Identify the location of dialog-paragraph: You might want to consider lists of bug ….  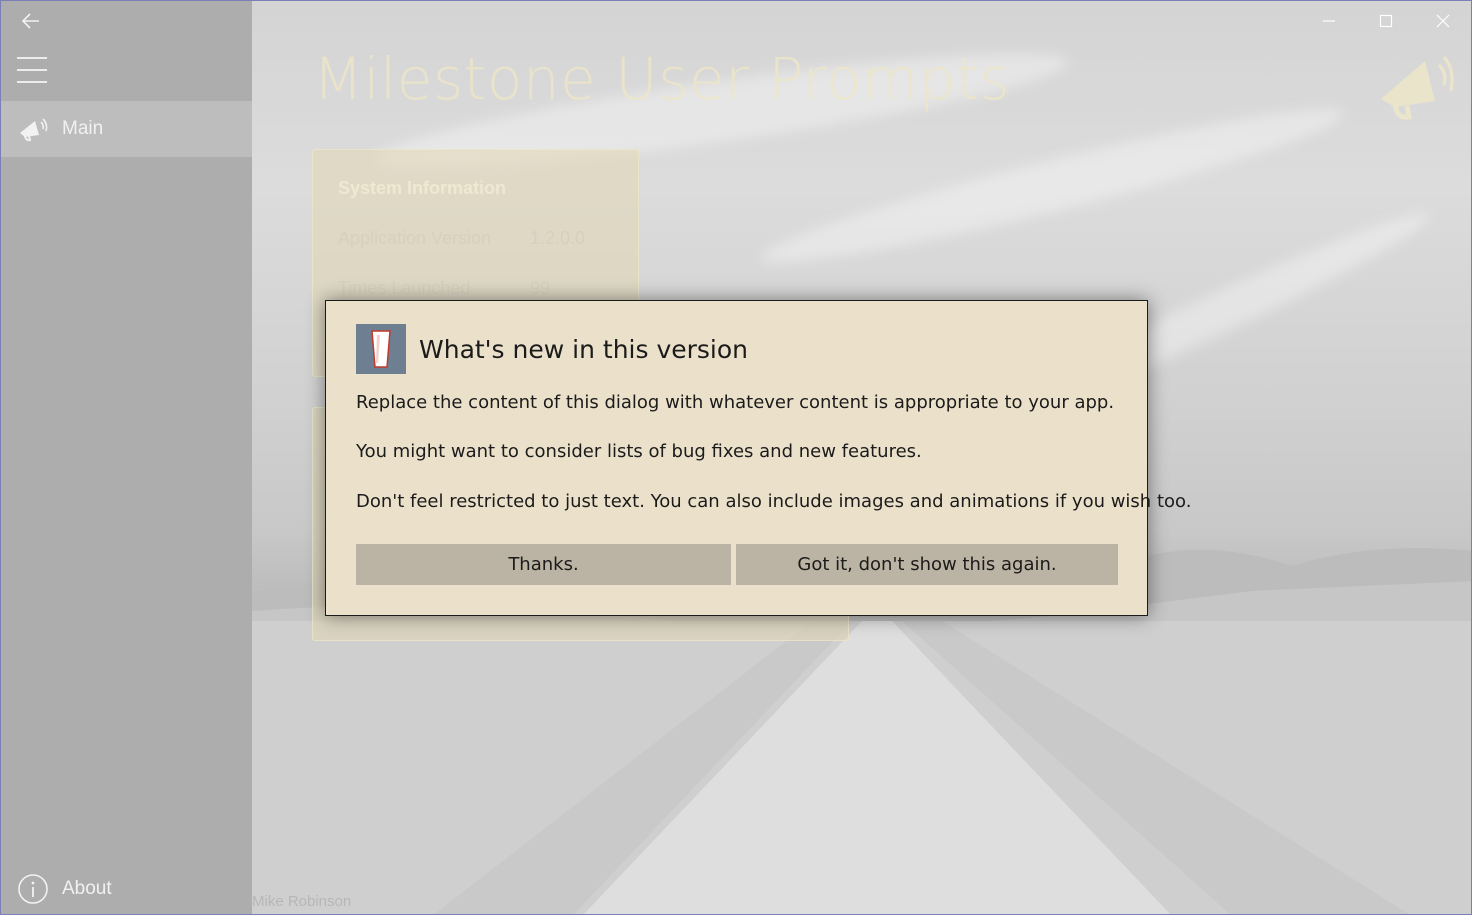
(639, 451).